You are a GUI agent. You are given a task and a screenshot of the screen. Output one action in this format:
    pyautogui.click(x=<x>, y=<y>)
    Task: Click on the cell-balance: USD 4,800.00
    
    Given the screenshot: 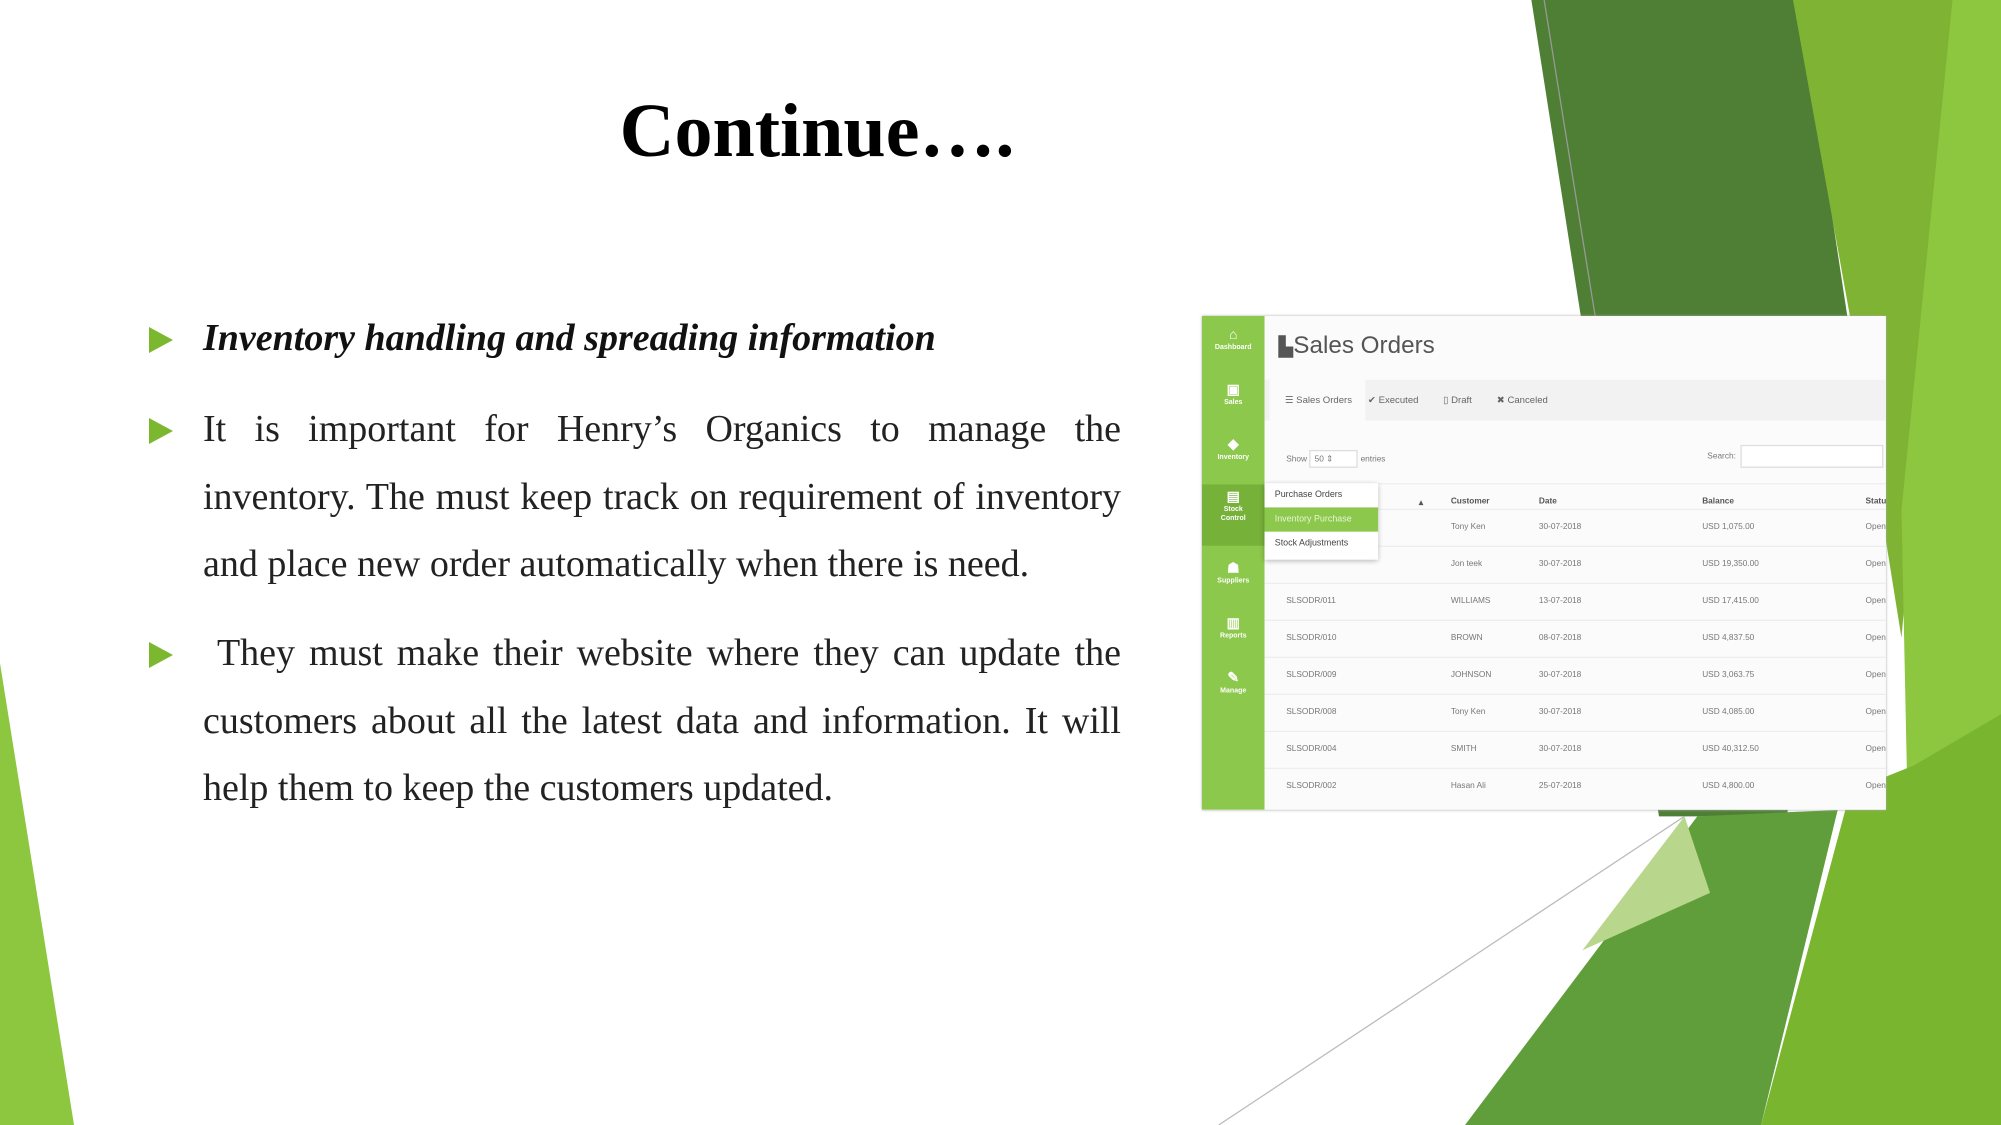 What is the action you would take?
    pyautogui.click(x=1728, y=786)
    